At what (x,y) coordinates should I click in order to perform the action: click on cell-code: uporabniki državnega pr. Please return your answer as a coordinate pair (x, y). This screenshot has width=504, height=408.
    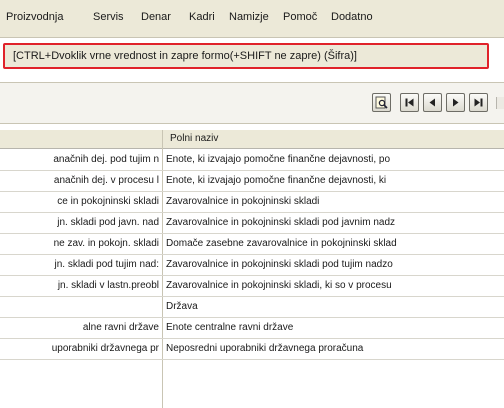
    Looking at the image, I should click on (79, 348).